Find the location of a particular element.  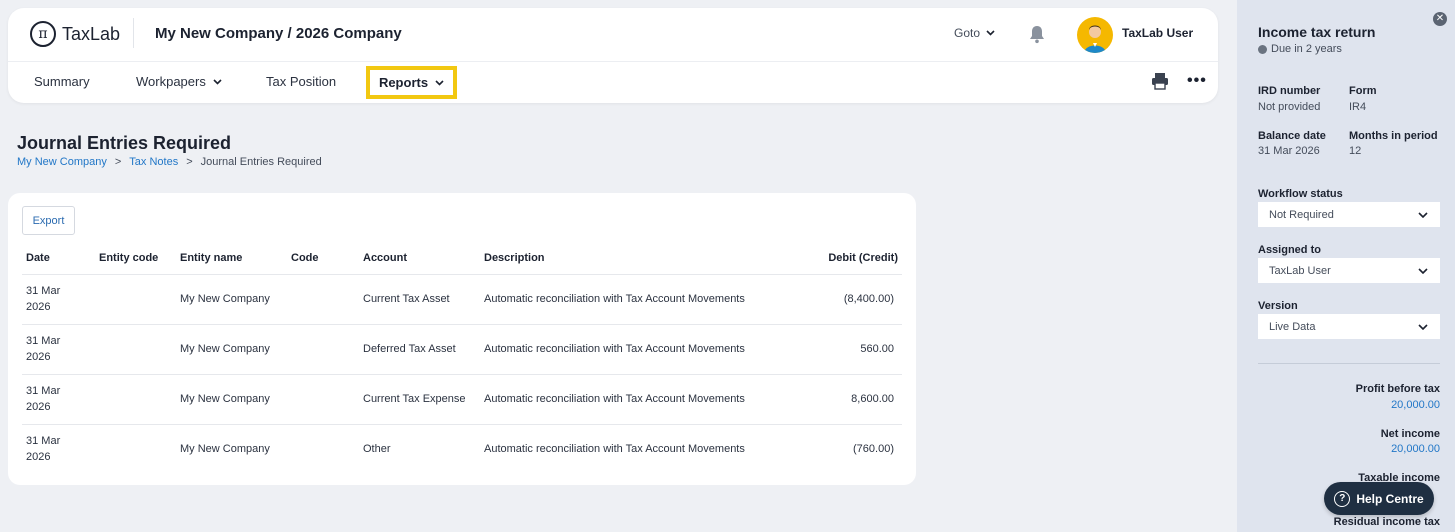

column-header-account: Account is located at coordinates (419, 259).